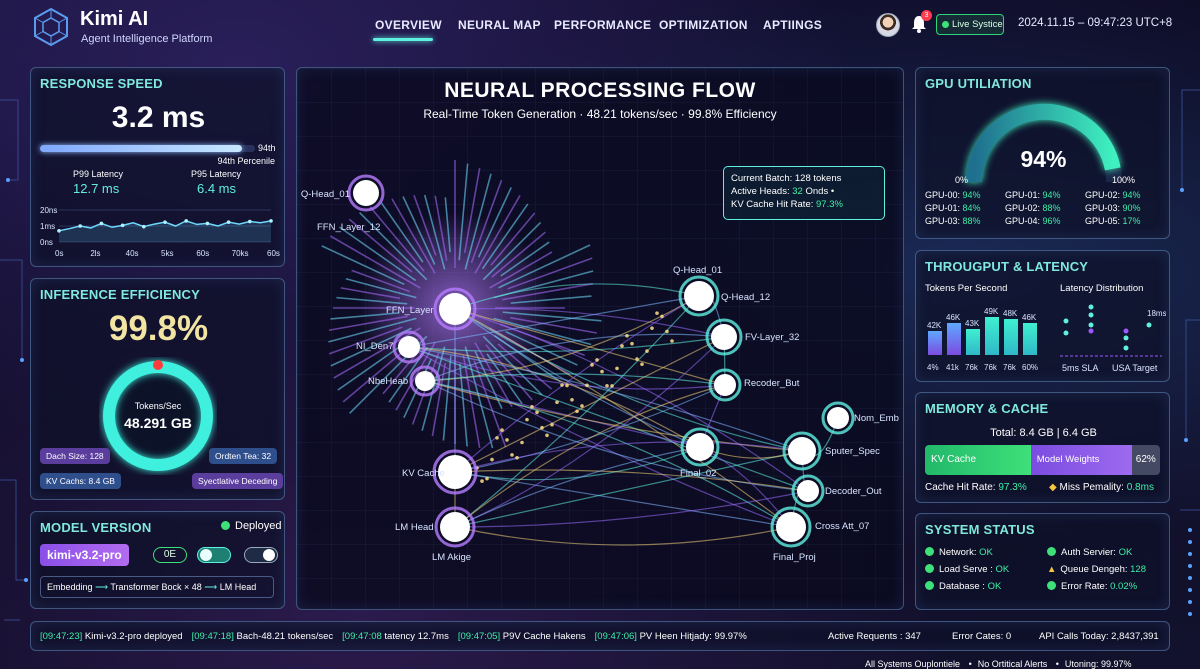 The height and width of the screenshot is (669, 1200). What do you see at coordinates (1095, 23) in the screenshot?
I see `header-datetime: 2024.11.15 – 09:47:23 UTC+8` at bounding box center [1095, 23].